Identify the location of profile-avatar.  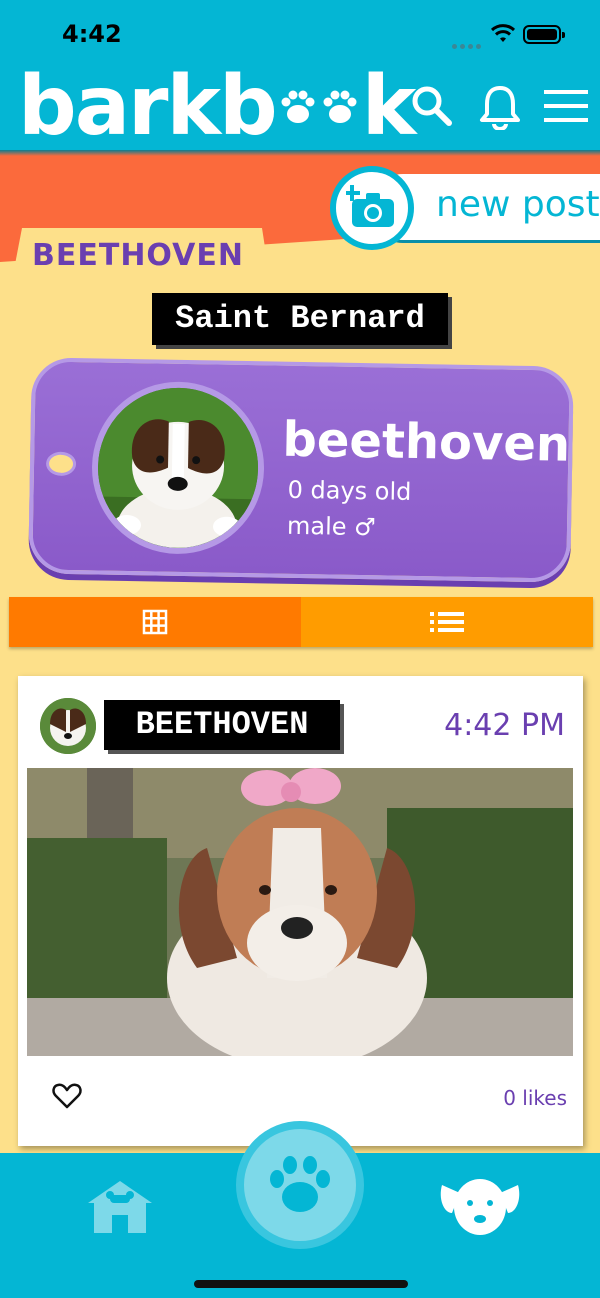
(178, 468).